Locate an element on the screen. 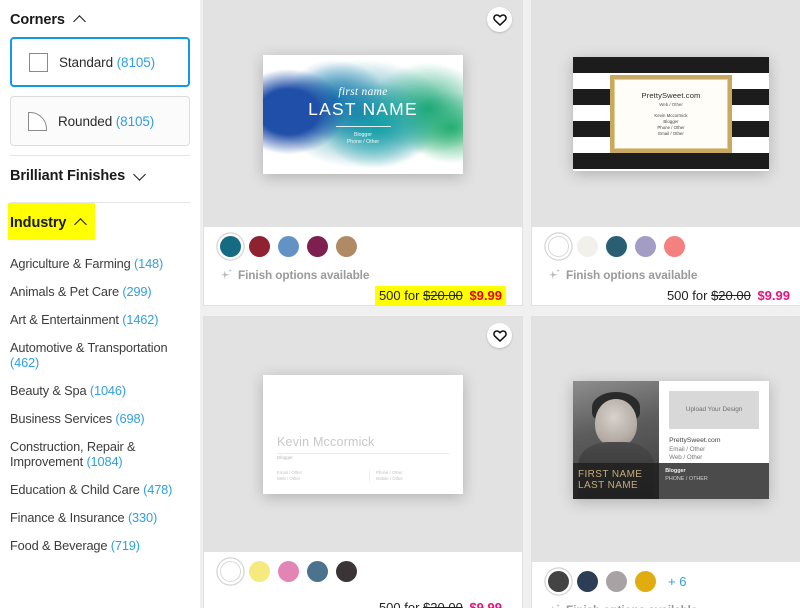  square-corner-icon is located at coordinates (38, 62).